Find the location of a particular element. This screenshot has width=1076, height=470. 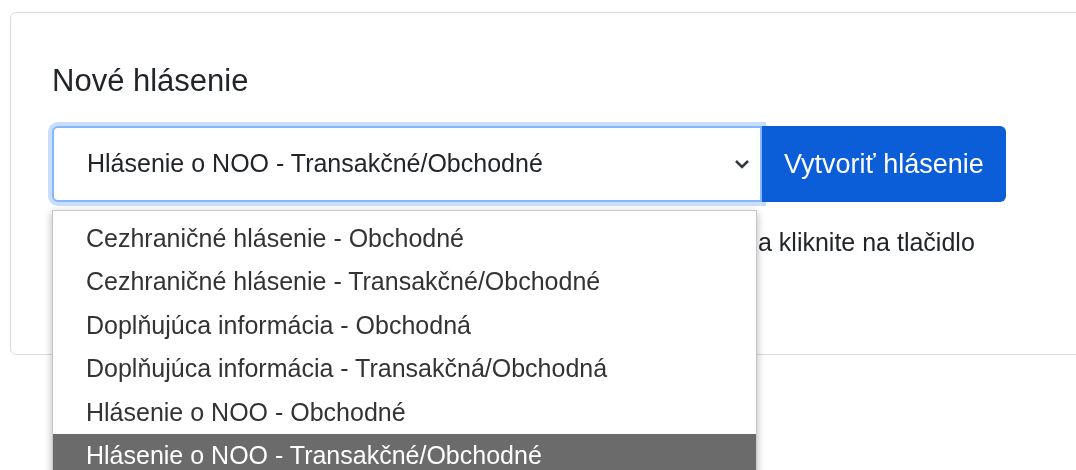

dropdown-option: Hlásenie o NOO - Transakčné/Obchodné is located at coordinates (404, 451).